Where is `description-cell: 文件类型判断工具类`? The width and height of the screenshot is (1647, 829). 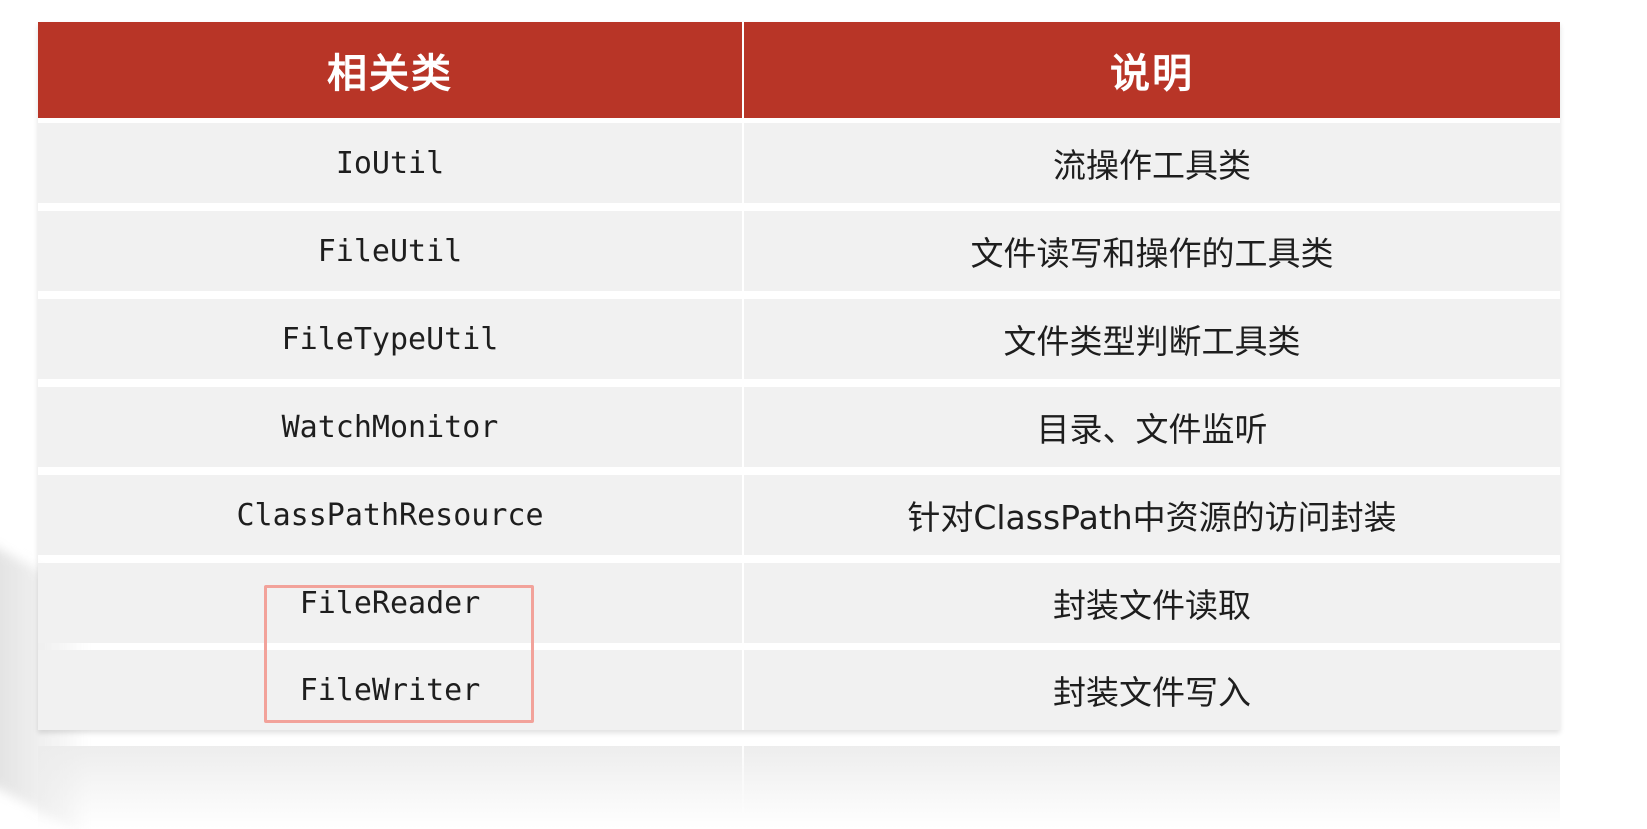 description-cell: 文件类型判断工具类 is located at coordinates (1151, 339).